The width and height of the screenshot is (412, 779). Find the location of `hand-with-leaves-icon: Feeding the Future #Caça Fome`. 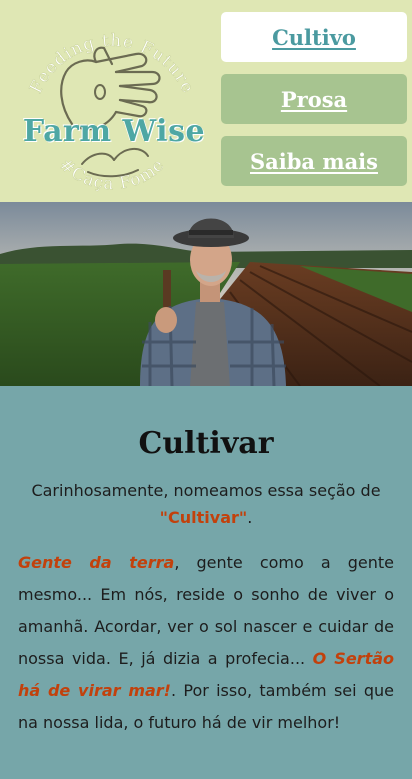

hand-with-leaves-icon: Feeding the Future #Caça Fome is located at coordinates (111, 112).